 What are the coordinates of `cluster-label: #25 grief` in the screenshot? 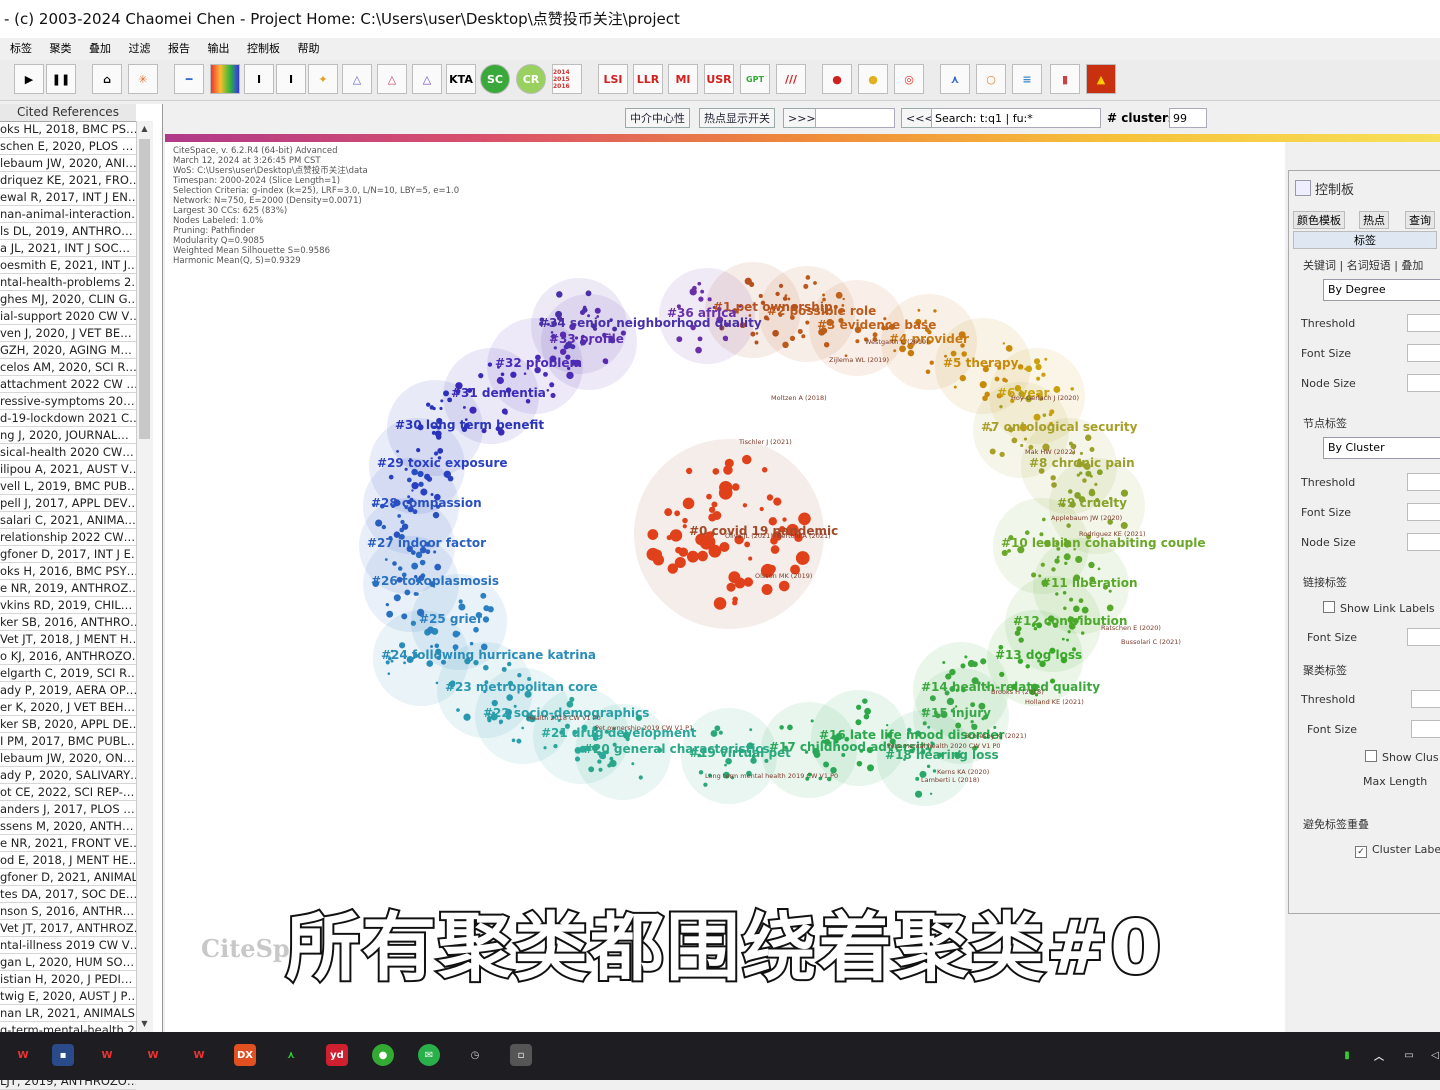 It's located at (450, 619).